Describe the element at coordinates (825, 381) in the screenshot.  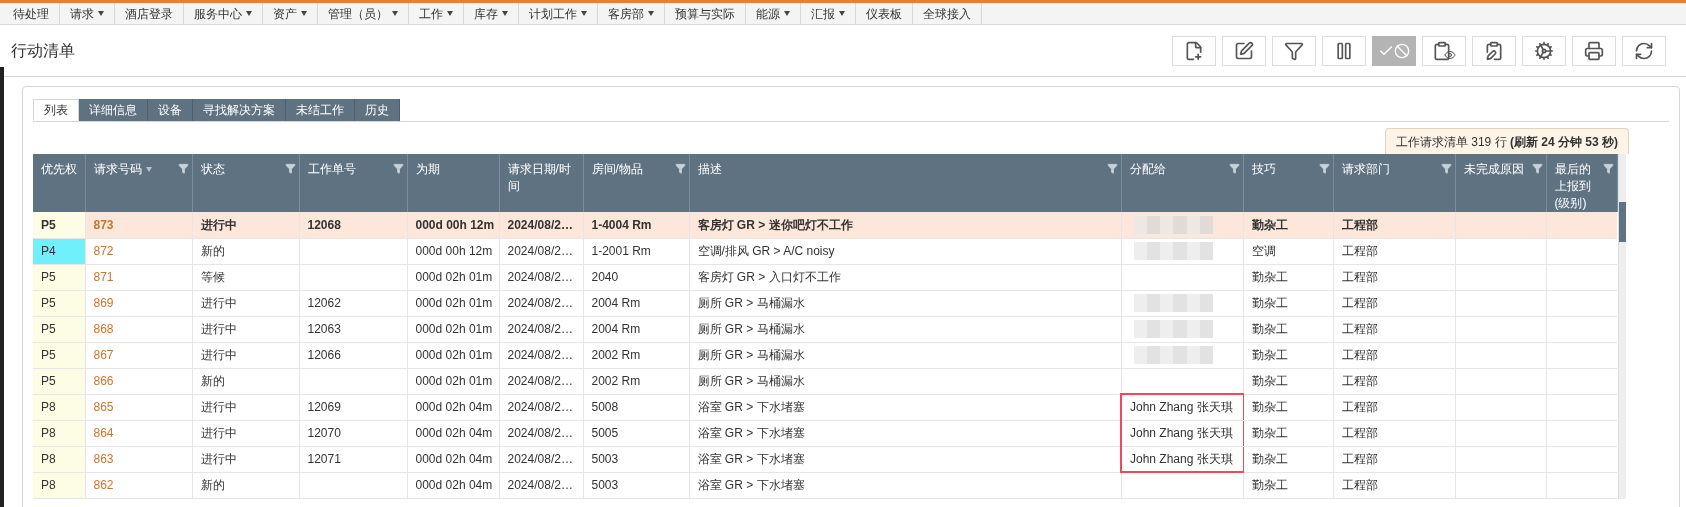
I see `table-row: P5 866 新的 000d 02h 01m 2024/08/2… 2002 Rm 厕所 GR > 马桶漏水 勤杂工 工程部` at that location.